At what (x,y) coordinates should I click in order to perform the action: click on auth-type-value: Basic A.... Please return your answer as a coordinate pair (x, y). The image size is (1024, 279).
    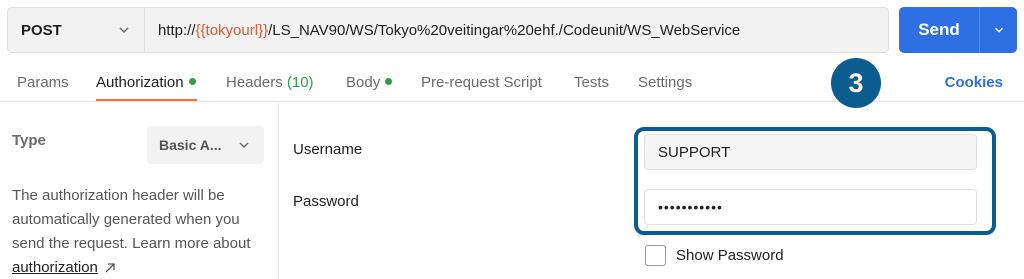
    Looking at the image, I should click on (190, 145).